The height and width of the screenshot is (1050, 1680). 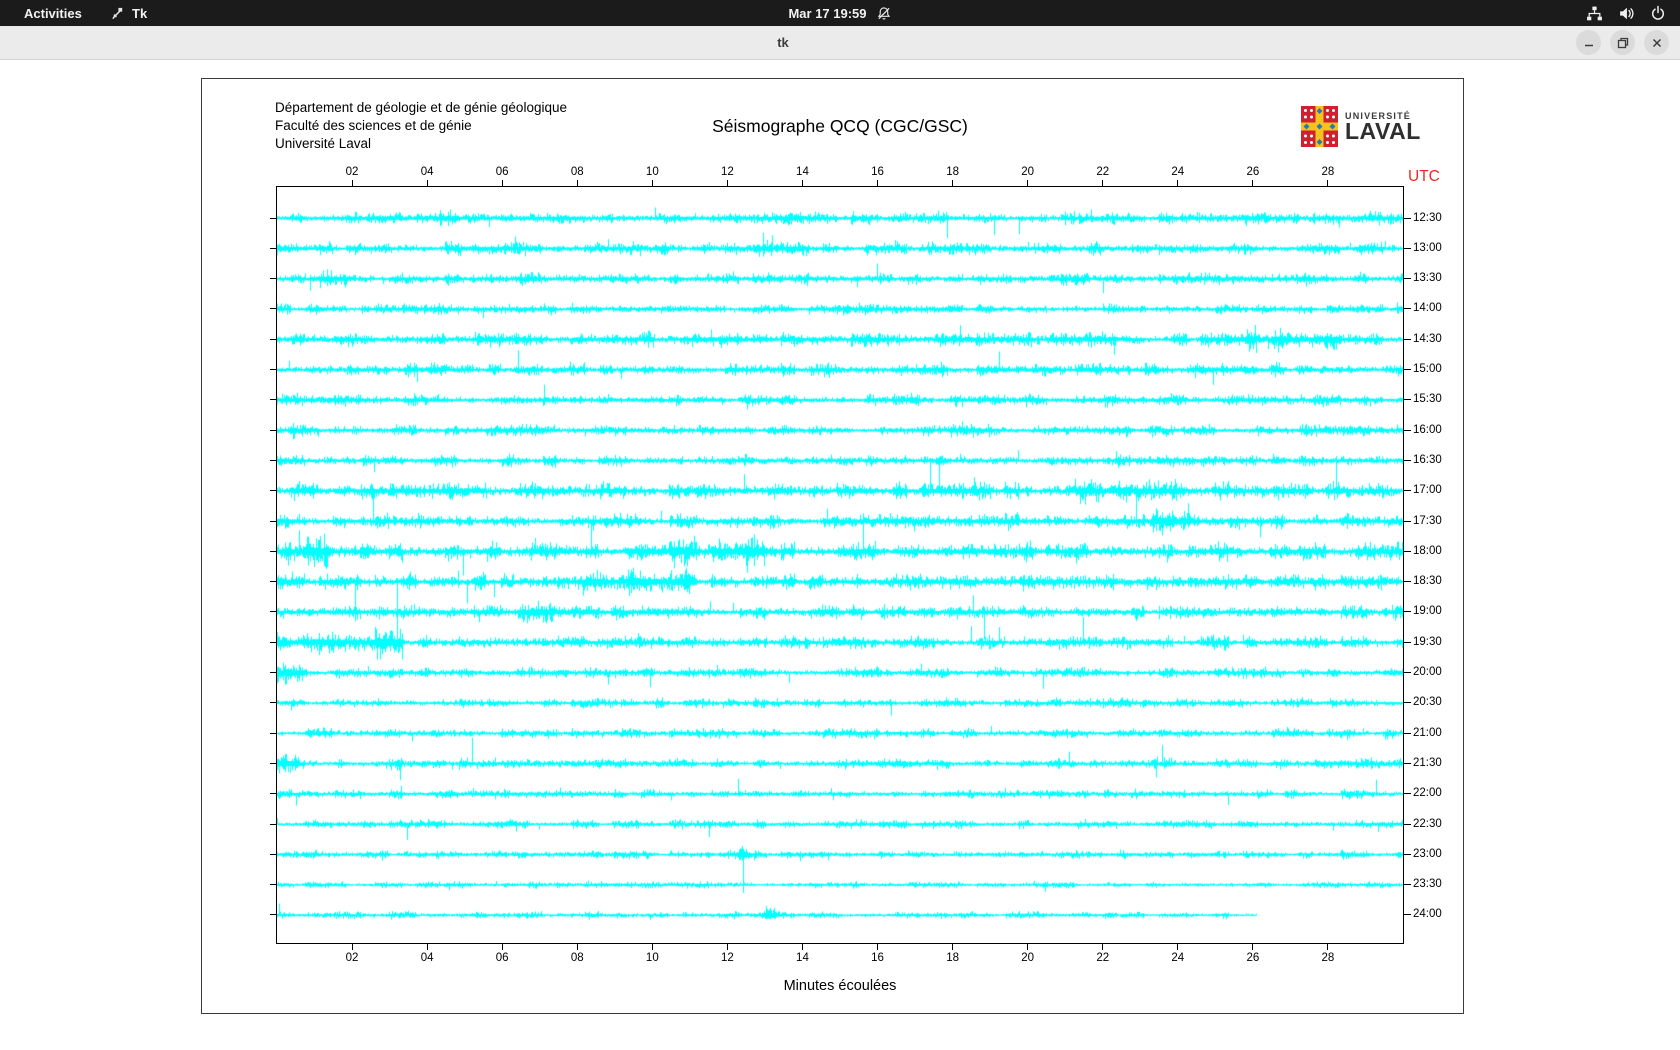 What do you see at coordinates (1588, 42) in the screenshot?
I see `minimize-button` at bounding box center [1588, 42].